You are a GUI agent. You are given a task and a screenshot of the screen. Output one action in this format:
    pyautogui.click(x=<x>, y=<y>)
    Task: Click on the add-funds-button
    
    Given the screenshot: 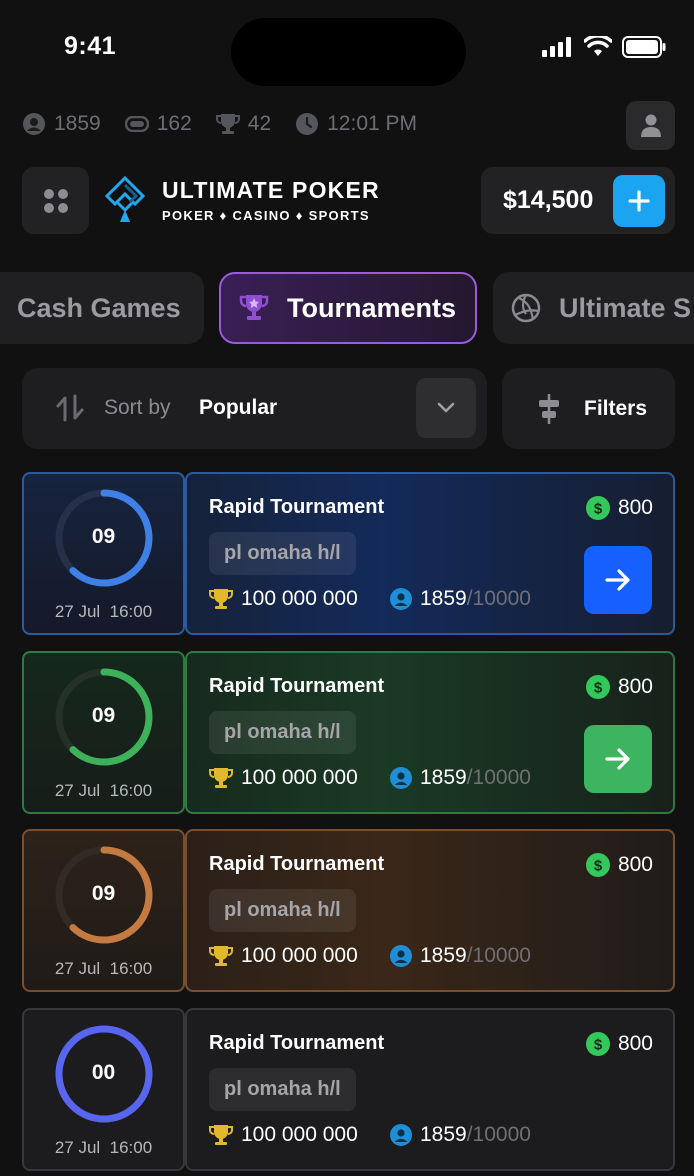 What is the action you would take?
    pyautogui.click(x=639, y=201)
    